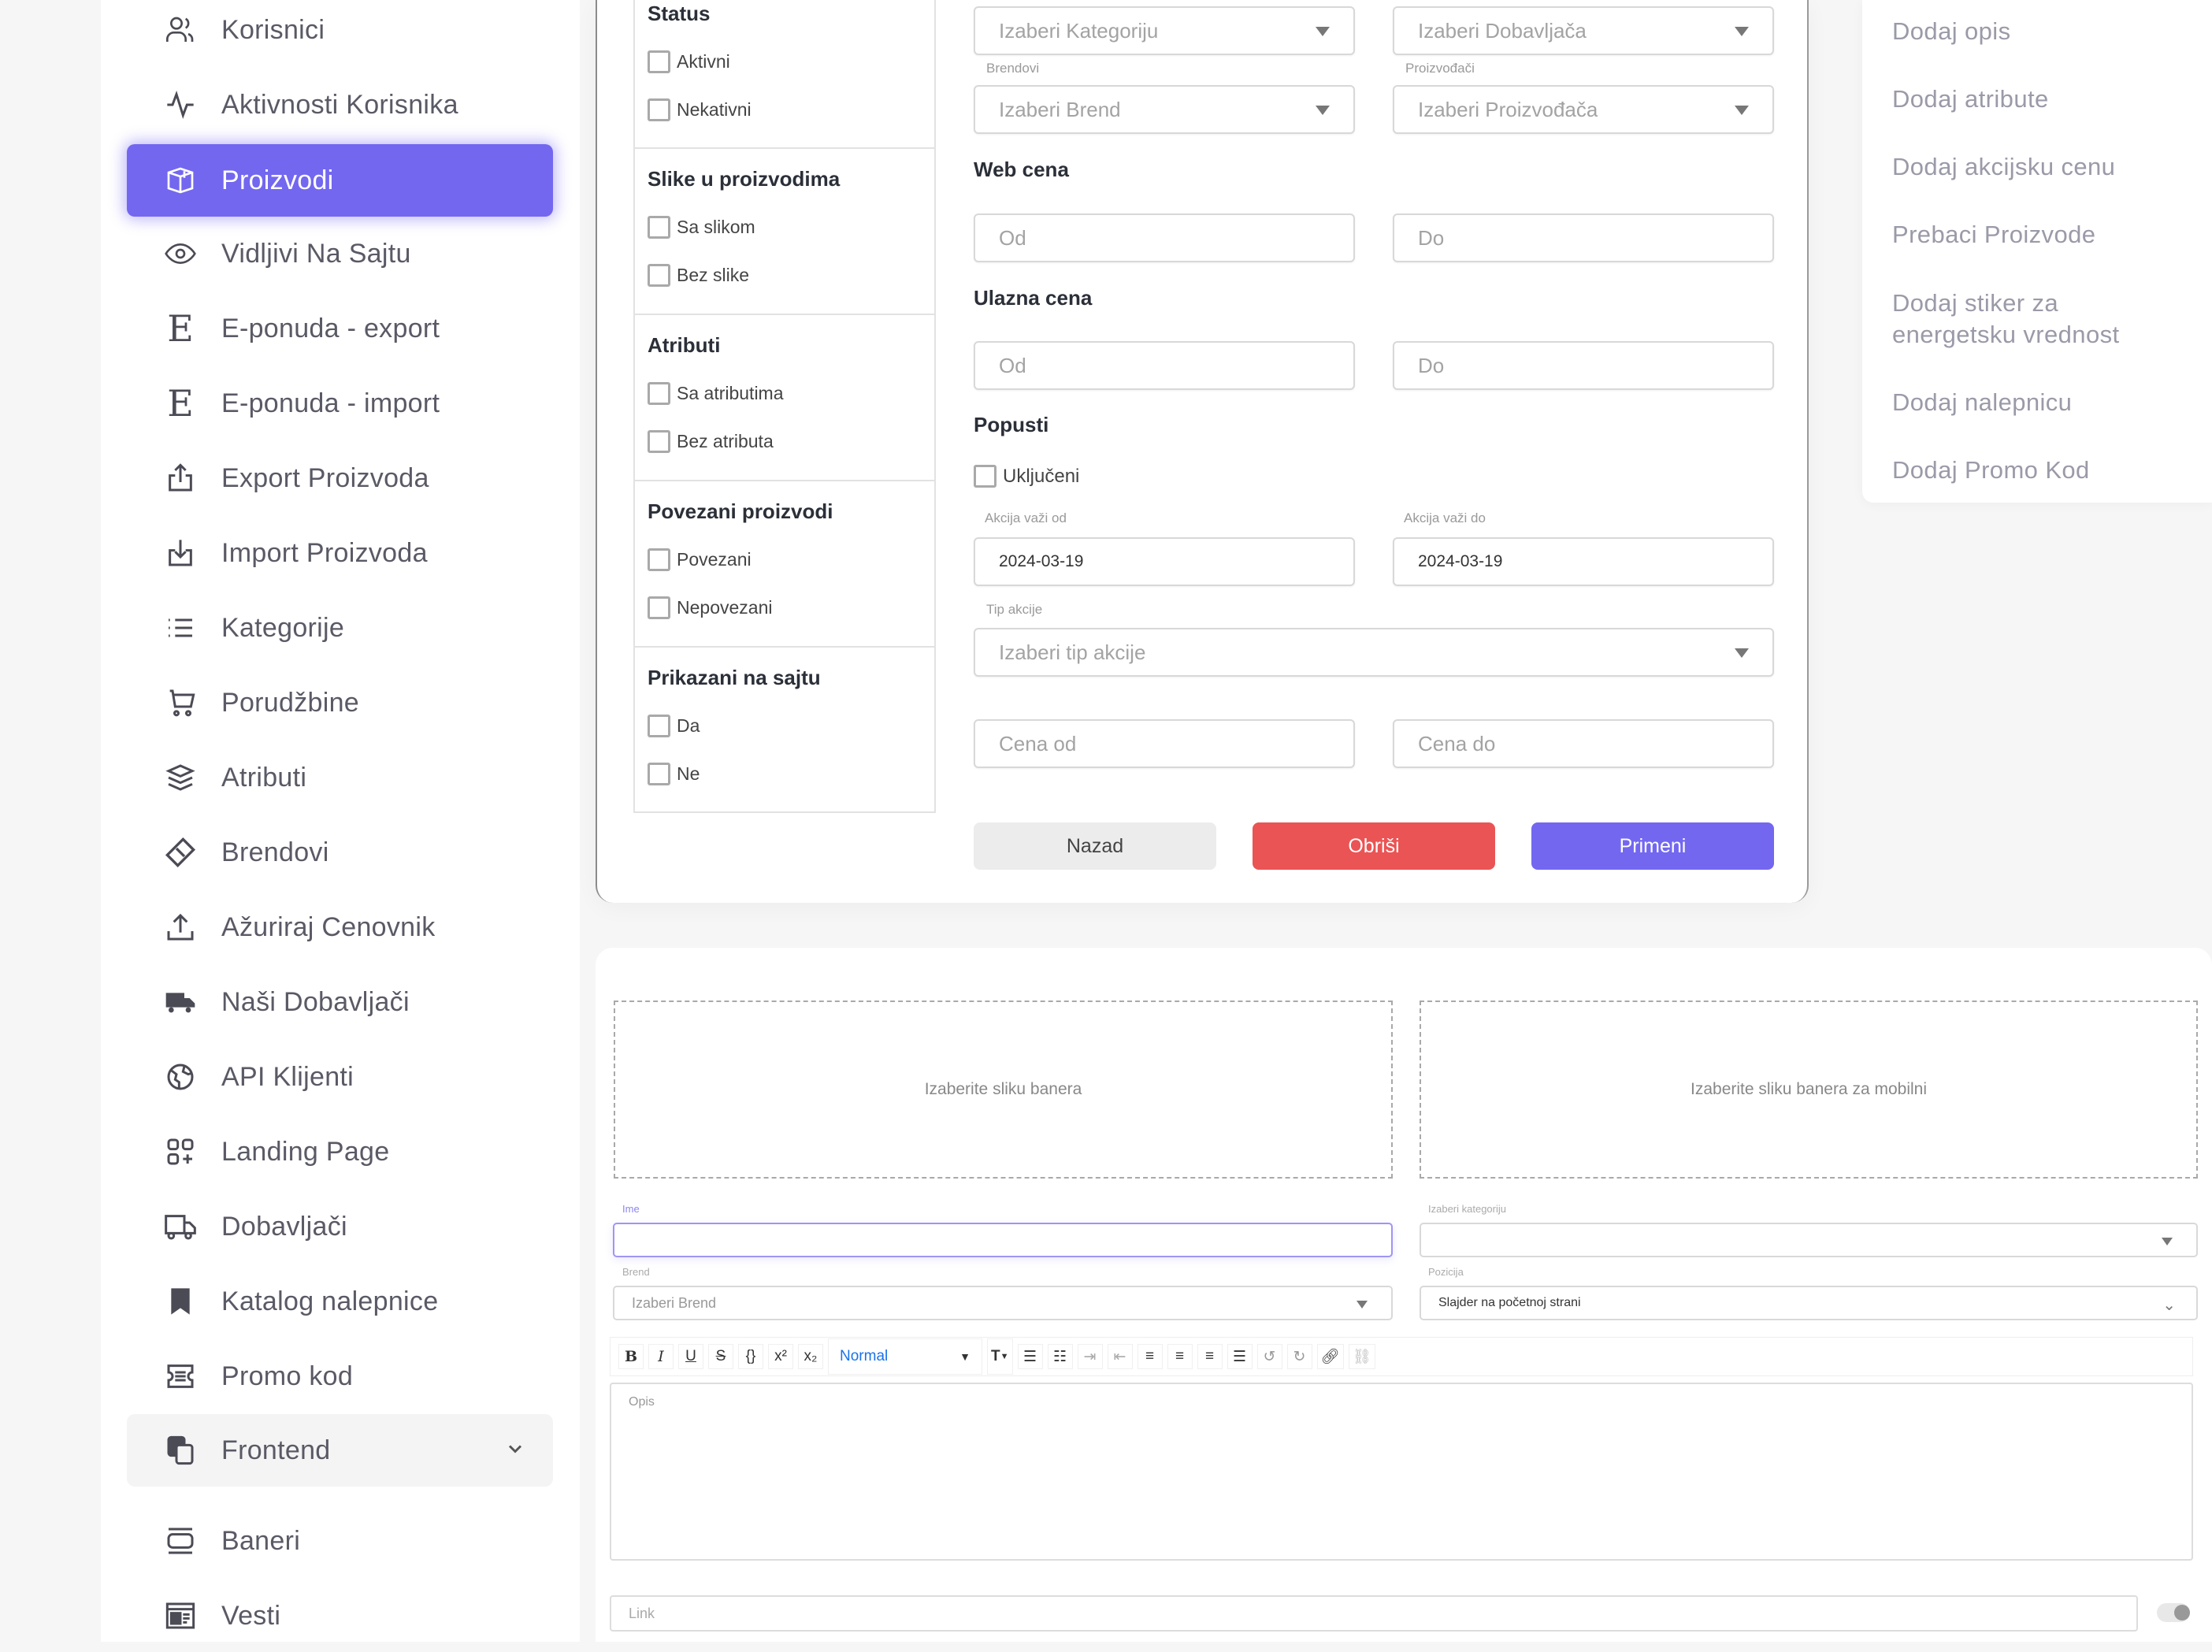 The image size is (2212, 1652). What do you see at coordinates (710, 607) in the screenshot?
I see `checkbox-nepovezani: Nepovezani` at bounding box center [710, 607].